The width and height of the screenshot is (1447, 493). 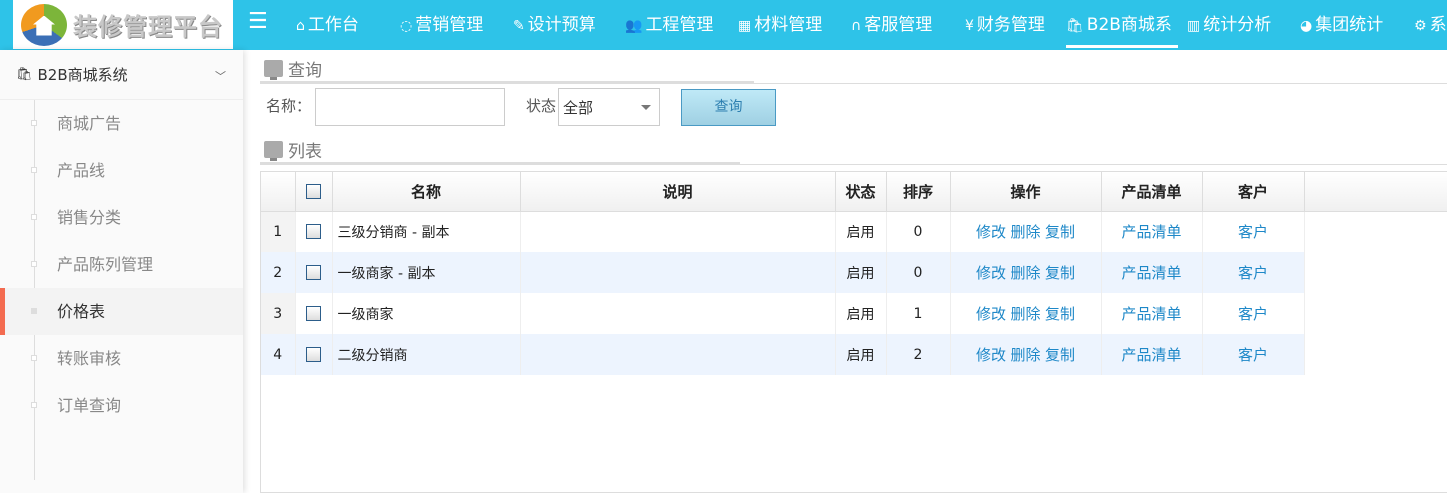 What do you see at coordinates (289, 106) in the screenshot?
I see `name-label: 名称：` at bounding box center [289, 106].